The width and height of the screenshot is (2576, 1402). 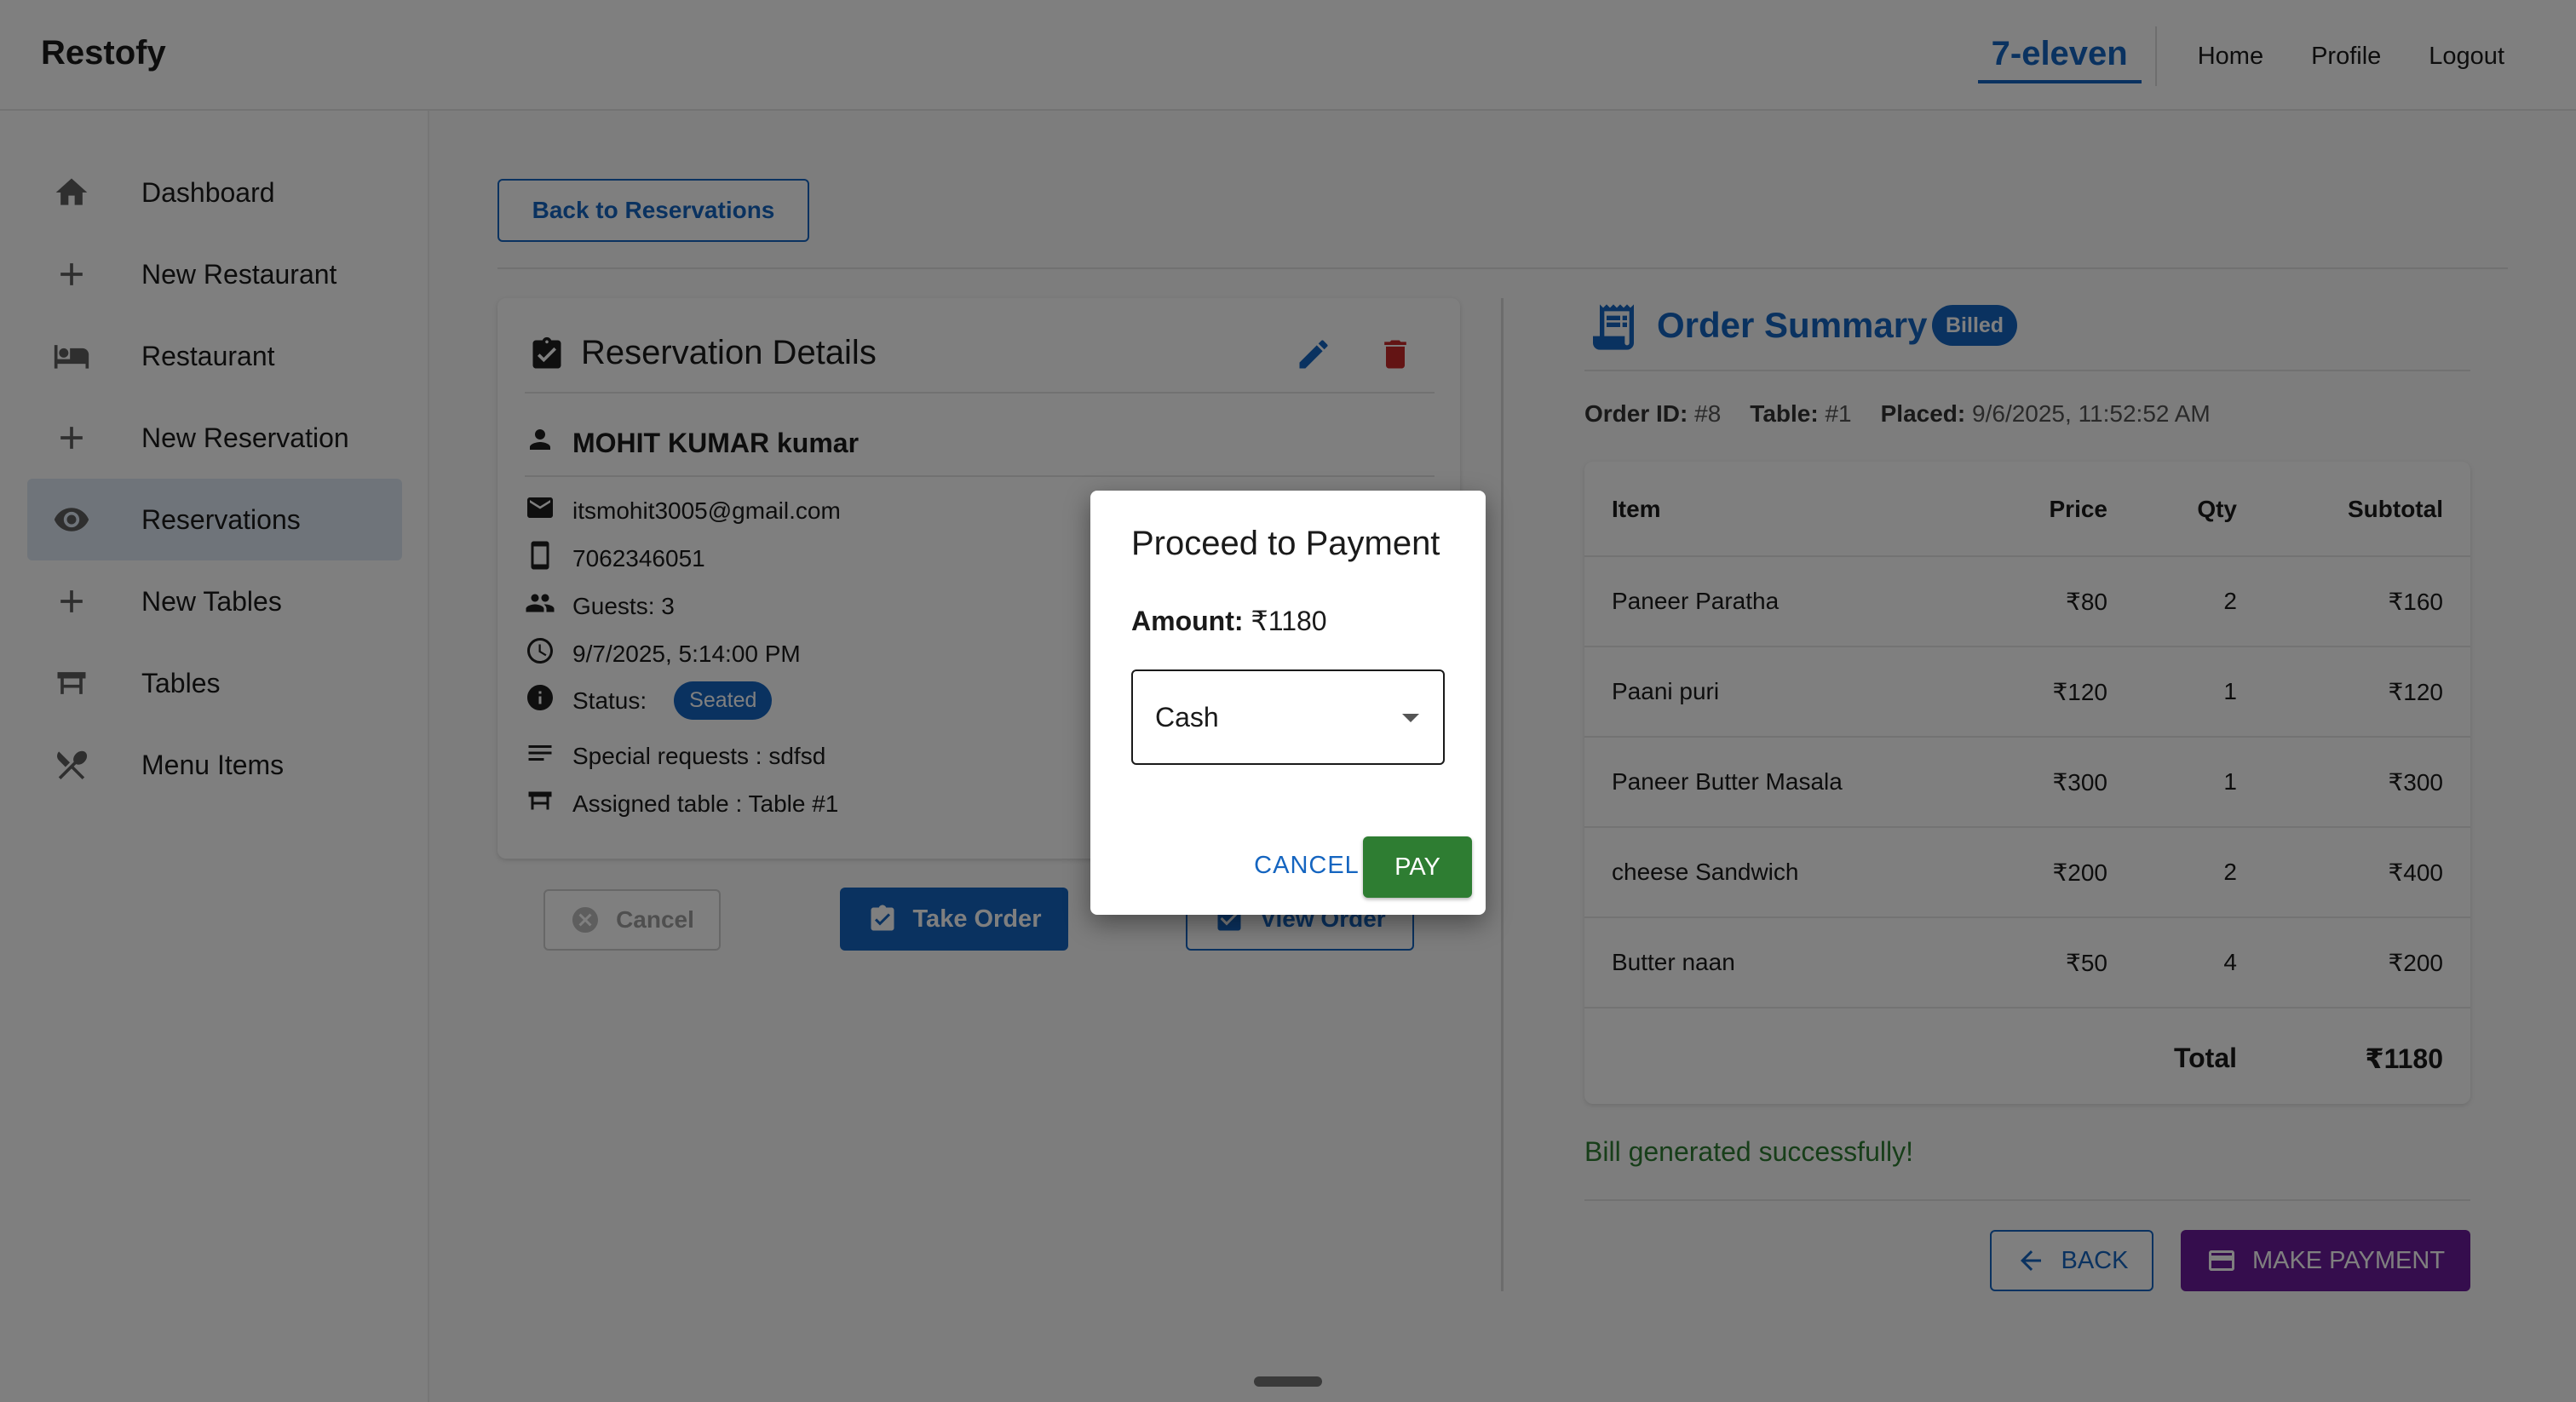 I want to click on payment-method-select: Cash, so click(x=1288, y=717).